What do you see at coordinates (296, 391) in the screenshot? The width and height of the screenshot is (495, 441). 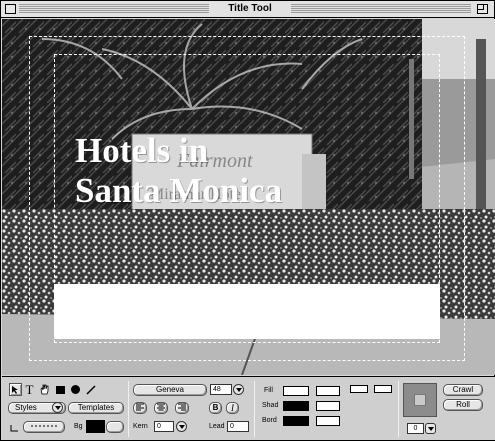 I see `fill-color-swatch` at bounding box center [296, 391].